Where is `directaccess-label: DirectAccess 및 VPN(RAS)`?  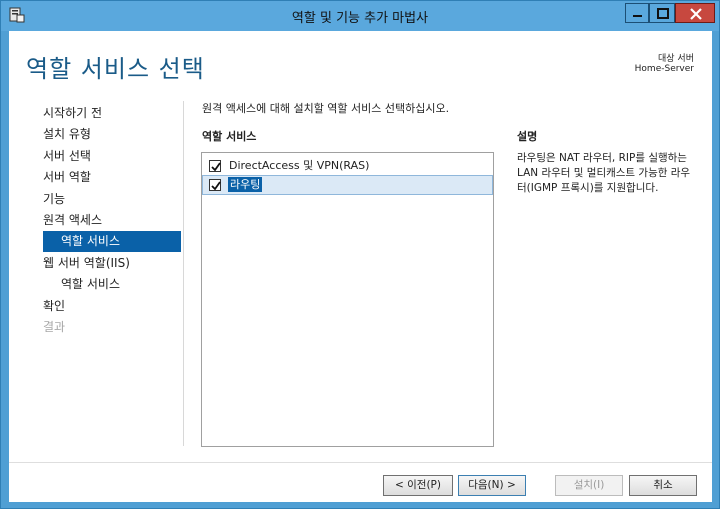 directaccess-label: DirectAccess 및 VPN(RAS) is located at coordinates (299, 165).